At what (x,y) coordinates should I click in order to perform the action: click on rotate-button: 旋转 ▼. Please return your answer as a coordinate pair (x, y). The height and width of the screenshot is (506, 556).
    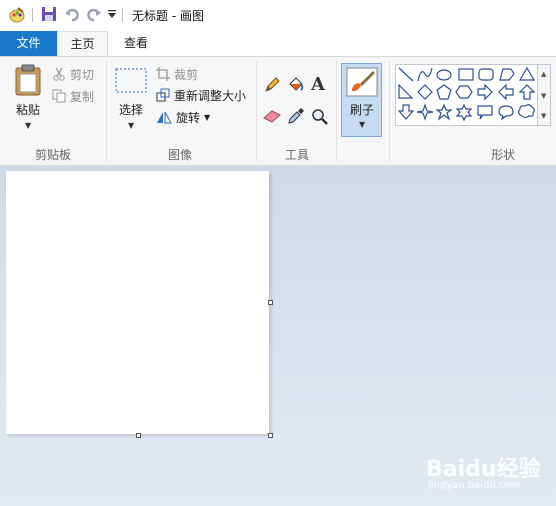
    Looking at the image, I should click on (183, 117).